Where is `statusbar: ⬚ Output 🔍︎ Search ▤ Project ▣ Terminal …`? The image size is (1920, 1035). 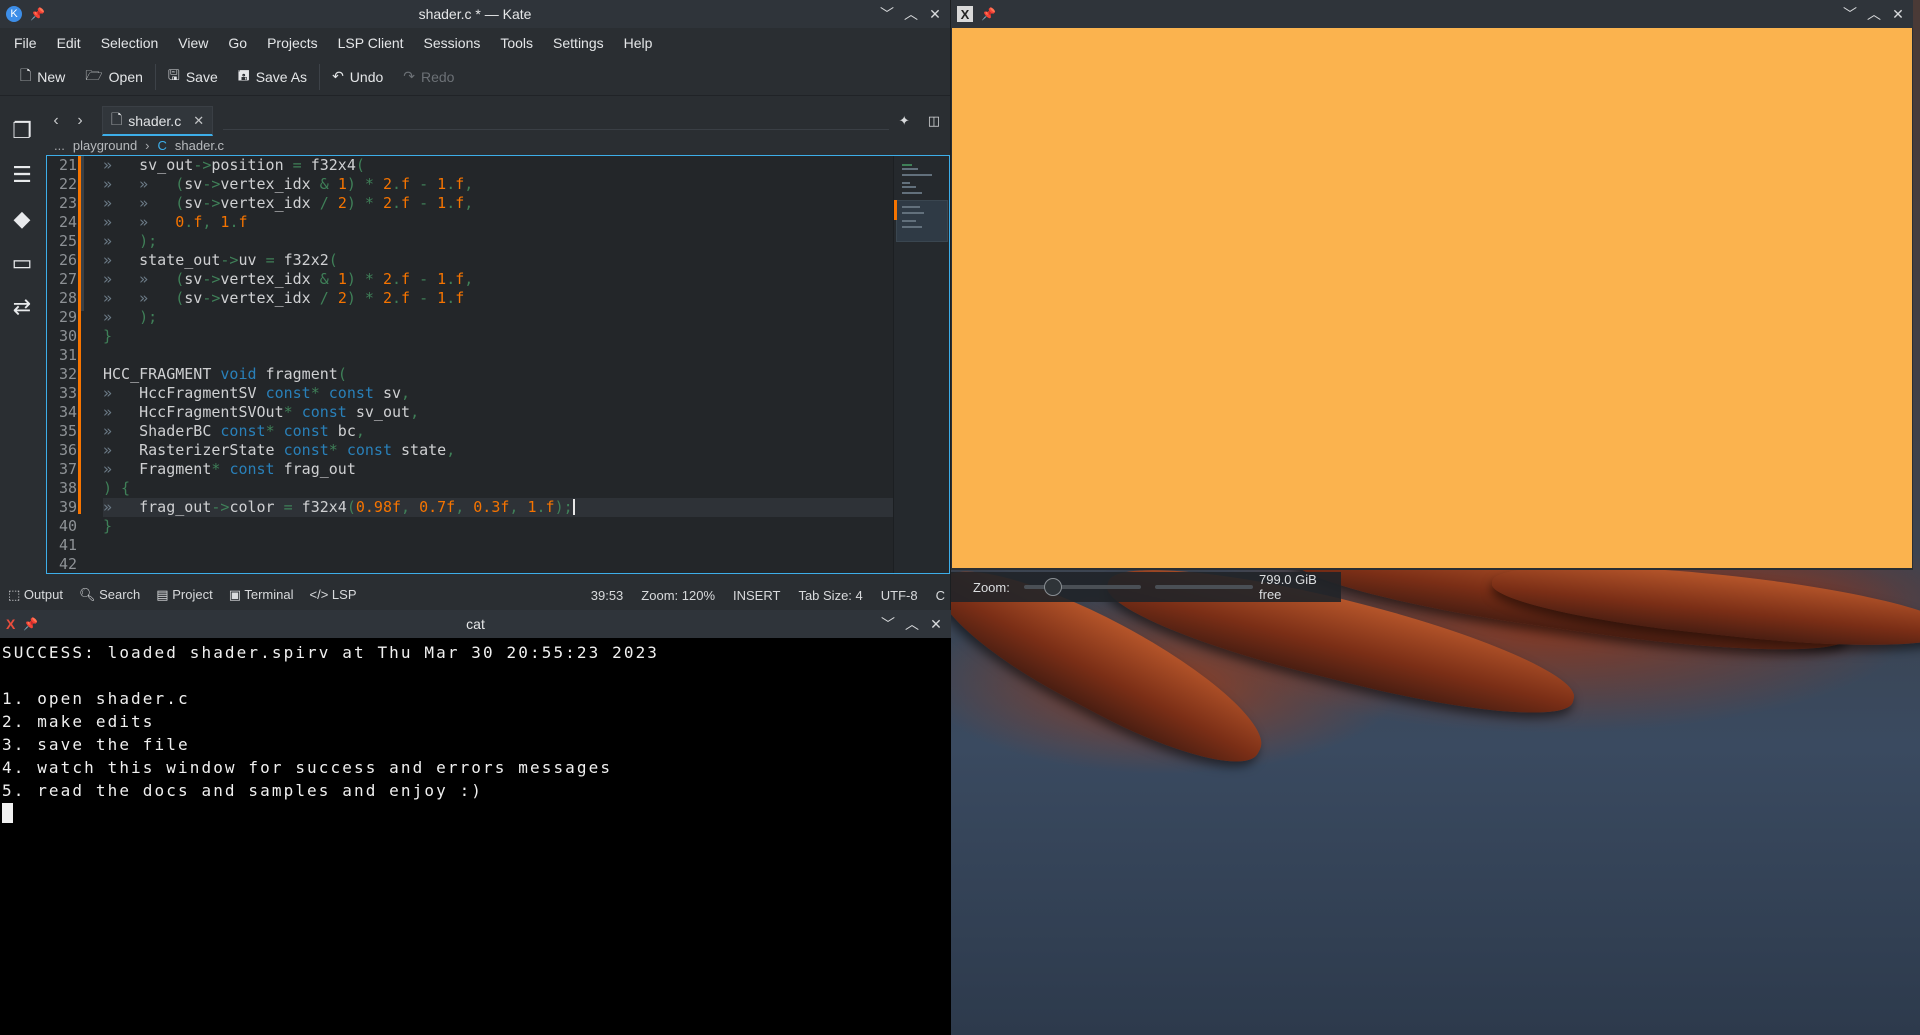 statusbar: ⬚ Output 🔍︎ Search ▤ Project ▣ Terminal … is located at coordinates (475, 595).